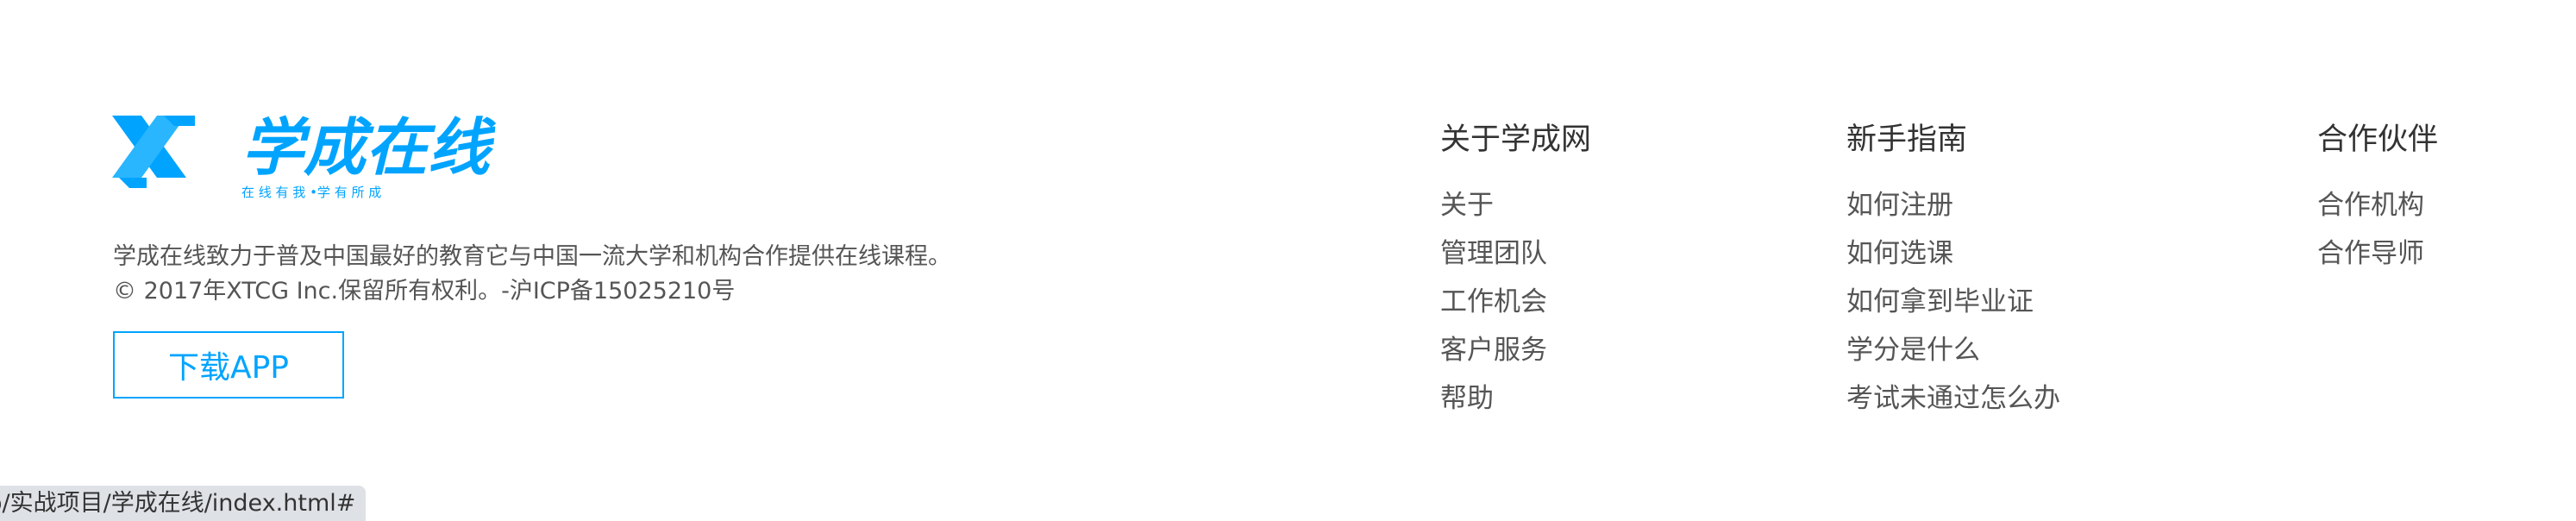 The image size is (2576, 521). What do you see at coordinates (1515, 205) in the screenshot?
I see `footer-link: 关于` at bounding box center [1515, 205].